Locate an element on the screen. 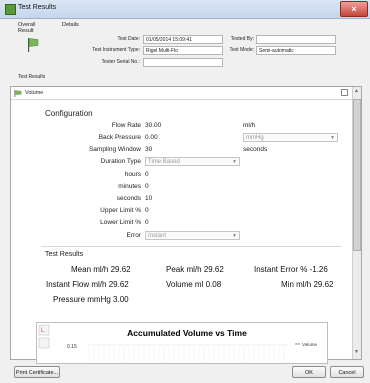  minutes-value: 0 is located at coordinates (147, 186).